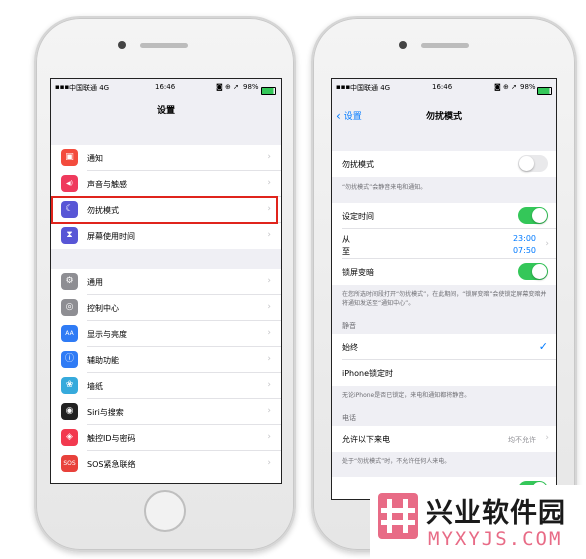 Image resolution: width=586 pixels, height=559 pixels. I want to click on scheduled-toggle, so click(533, 215).